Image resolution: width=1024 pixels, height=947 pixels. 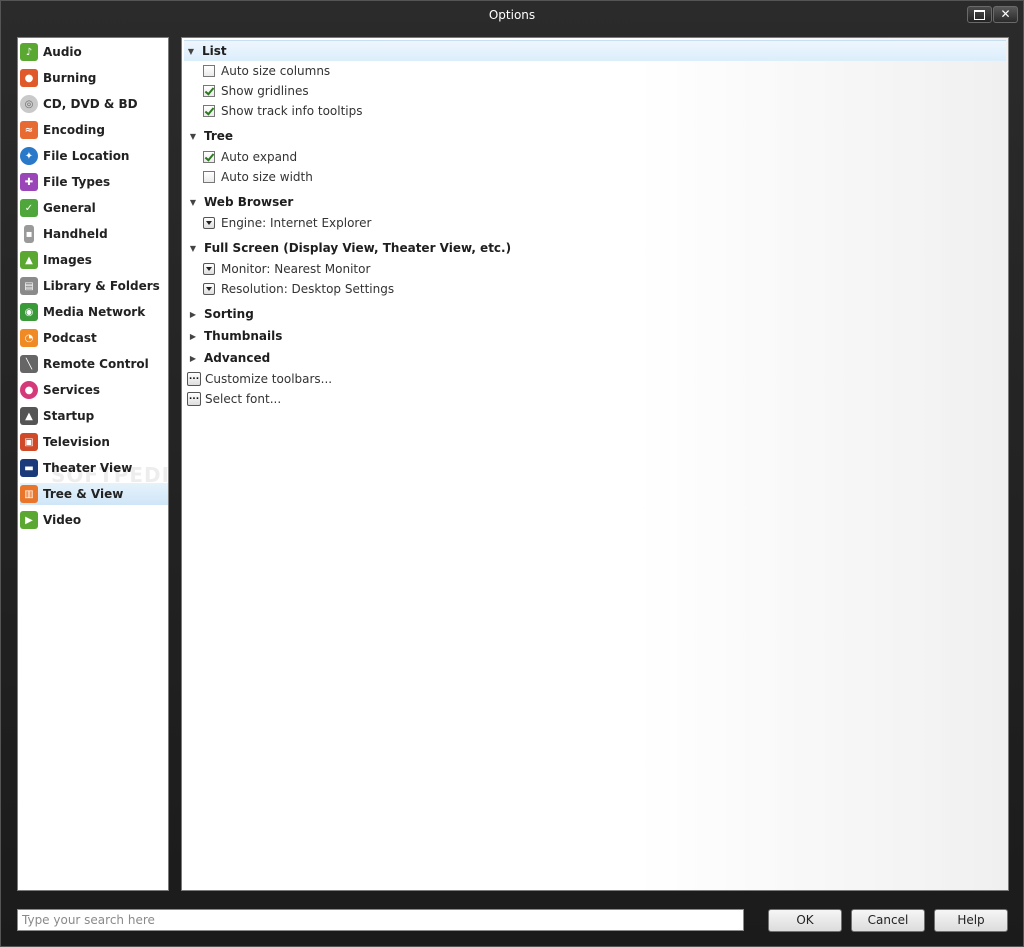 I want to click on sidebar-item-label: Audio, so click(x=62, y=52).